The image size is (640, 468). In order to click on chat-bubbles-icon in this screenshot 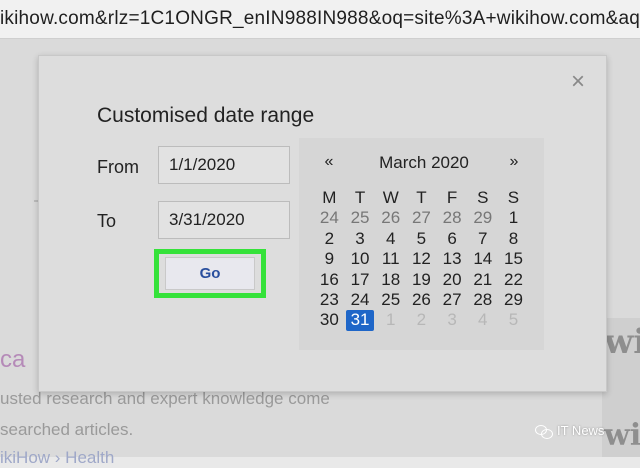, I will do `click(544, 431)`.